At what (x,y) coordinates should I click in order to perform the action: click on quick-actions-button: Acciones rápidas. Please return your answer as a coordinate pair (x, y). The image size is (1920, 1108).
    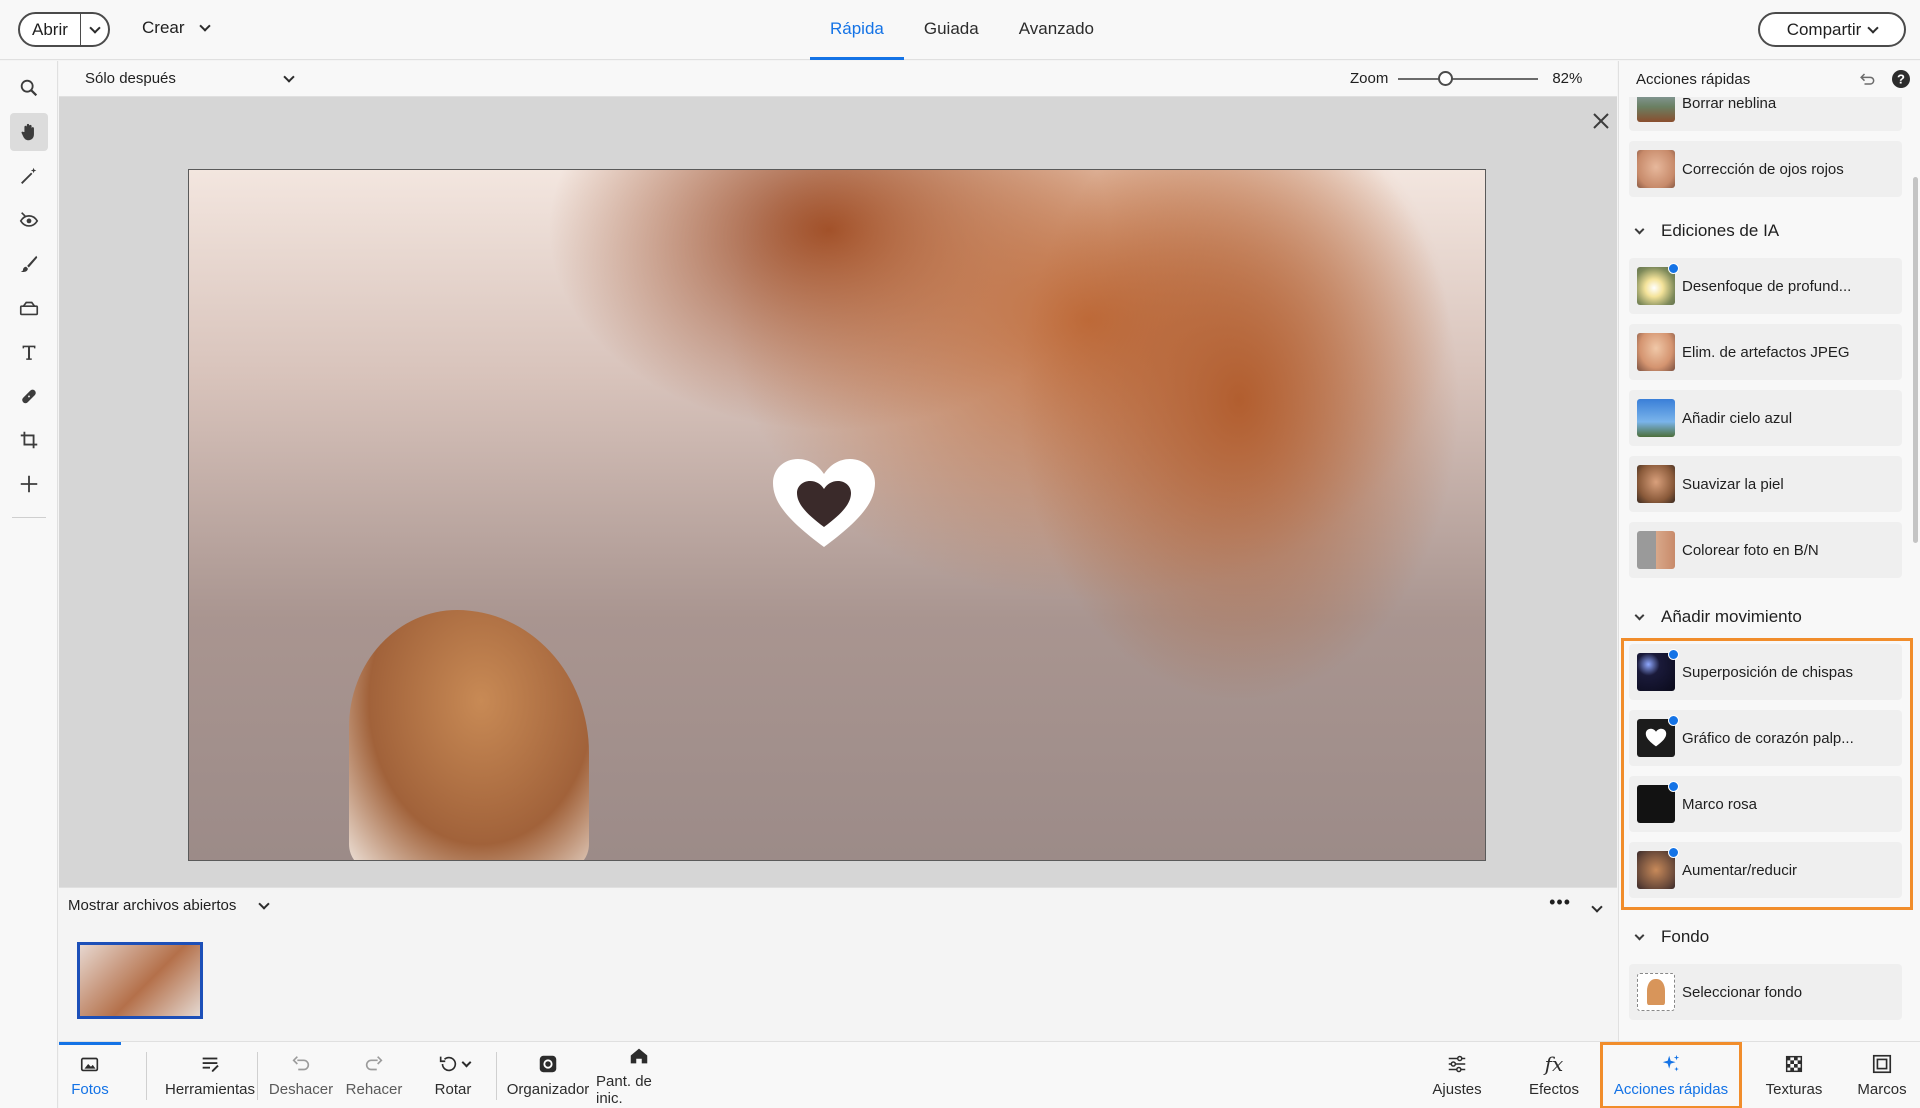
    Looking at the image, I should click on (1671, 1075).